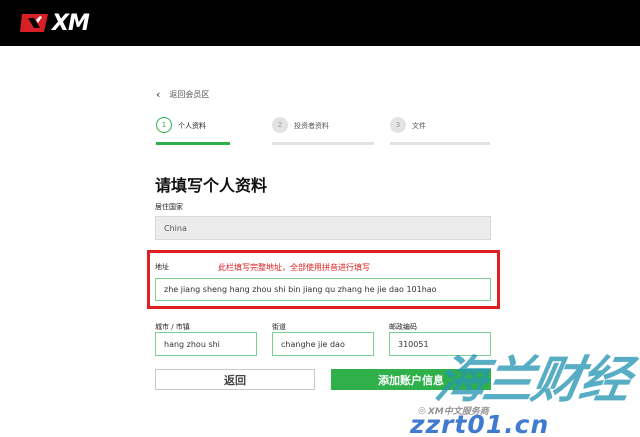  Describe the element at coordinates (189, 94) in the screenshot. I see `back-link-label: 返回会员区` at that location.